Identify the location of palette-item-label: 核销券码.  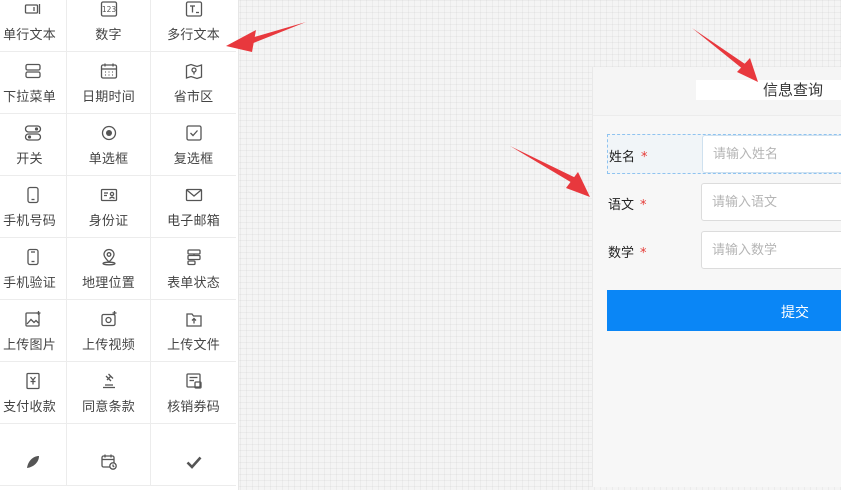
(193, 407).